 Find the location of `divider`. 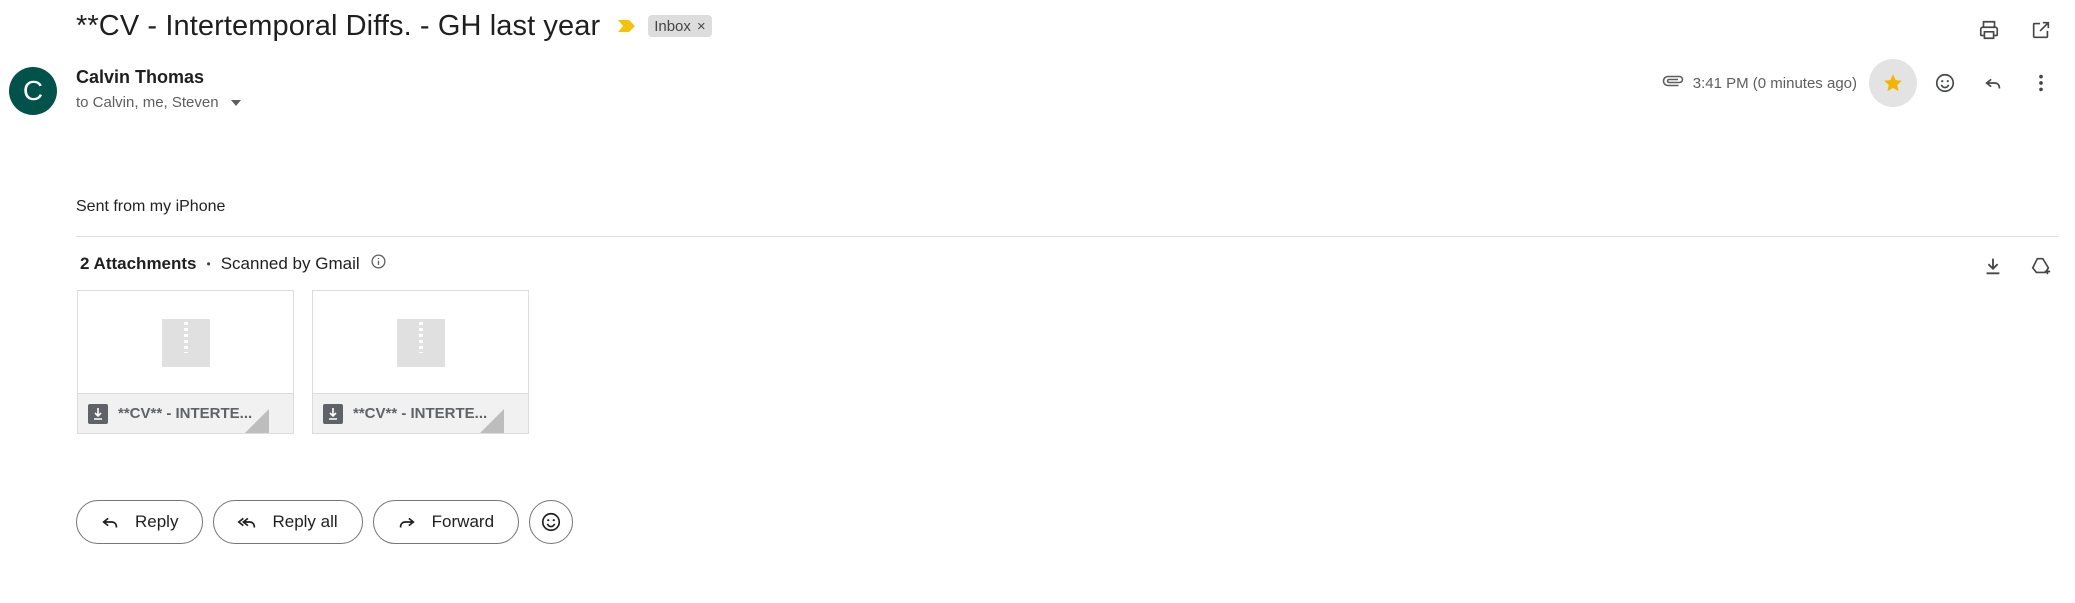

divider is located at coordinates (1067, 236).